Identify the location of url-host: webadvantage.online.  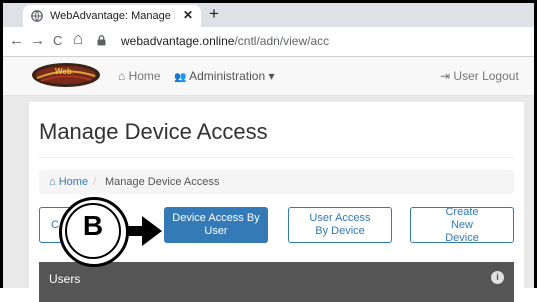
(178, 41).